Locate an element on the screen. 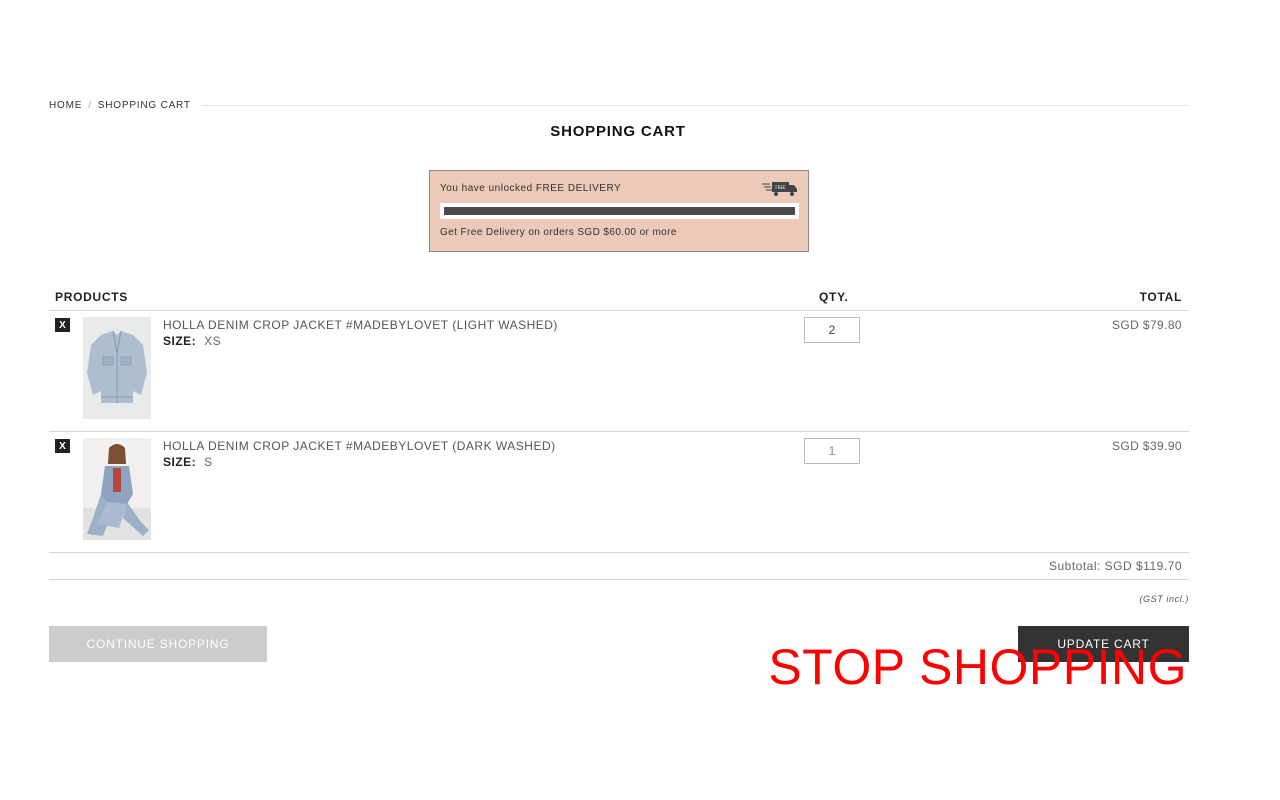 The width and height of the screenshot is (1280, 800). product-thumbnail-dark-washed is located at coordinates (117, 489).